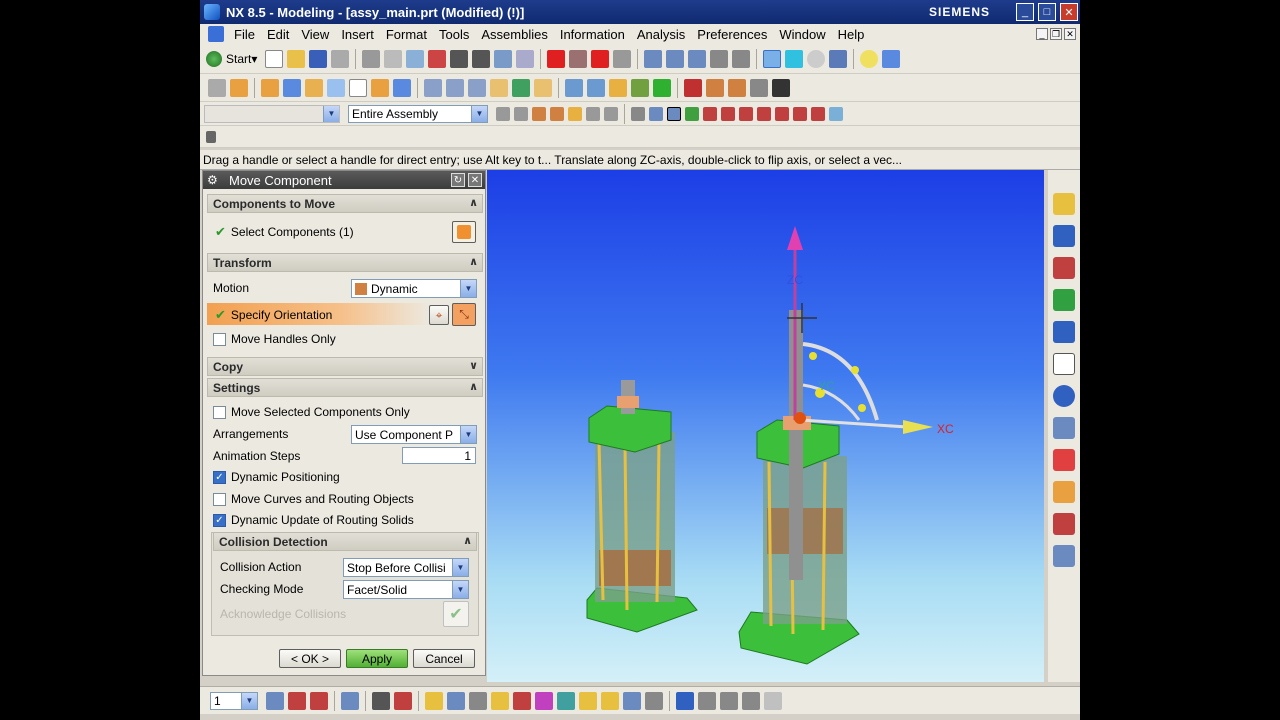 The width and height of the screenshot is (1280, 720). Describe the element at coordinates (239, 87) in the screenshot. I see `add-component-icon` at that location.